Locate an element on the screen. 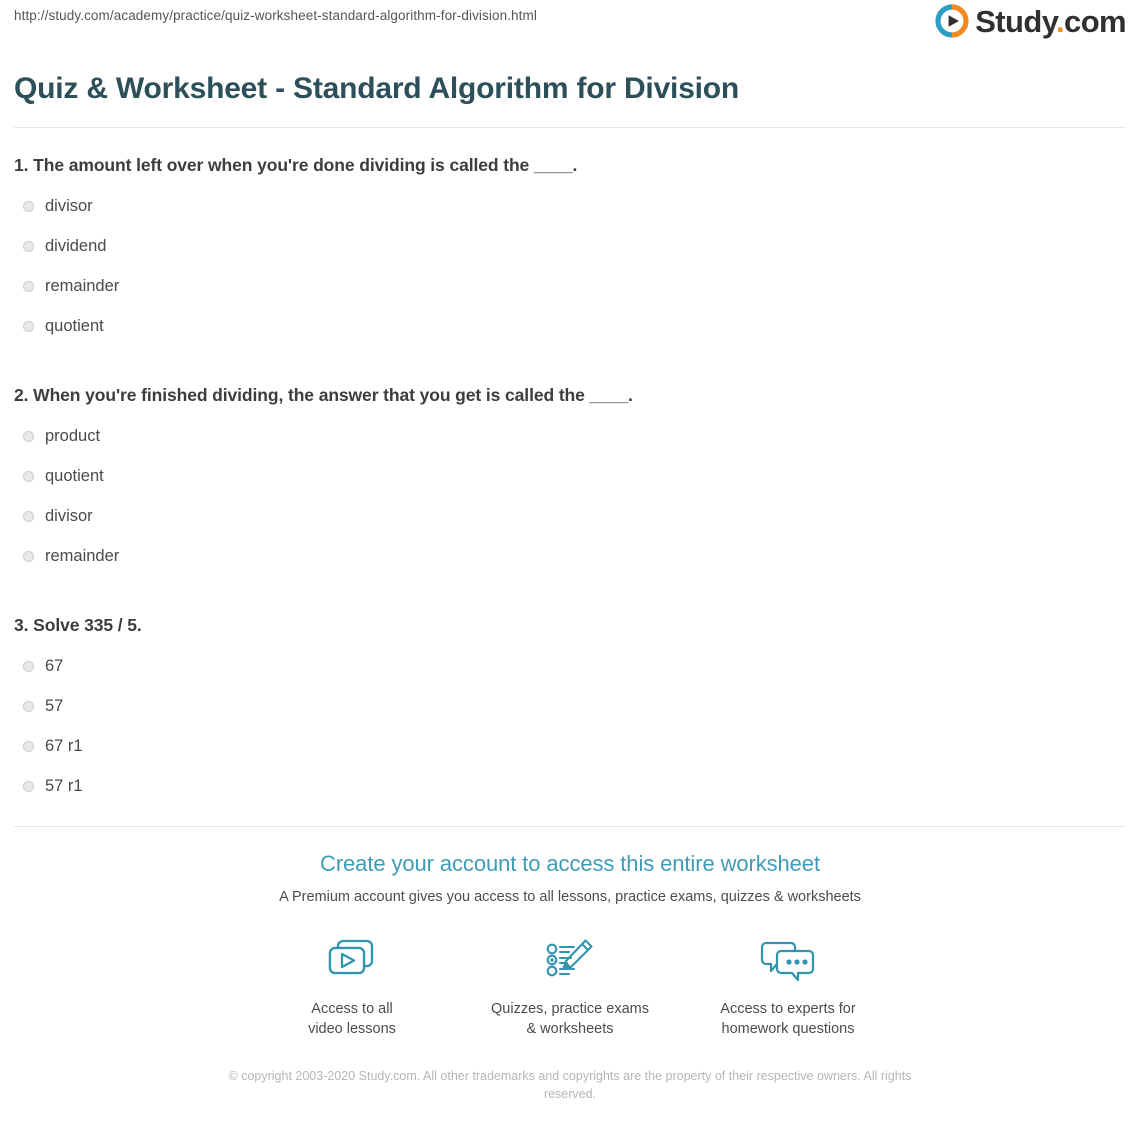  option-row: 57 is located at coordinates (570, 707).